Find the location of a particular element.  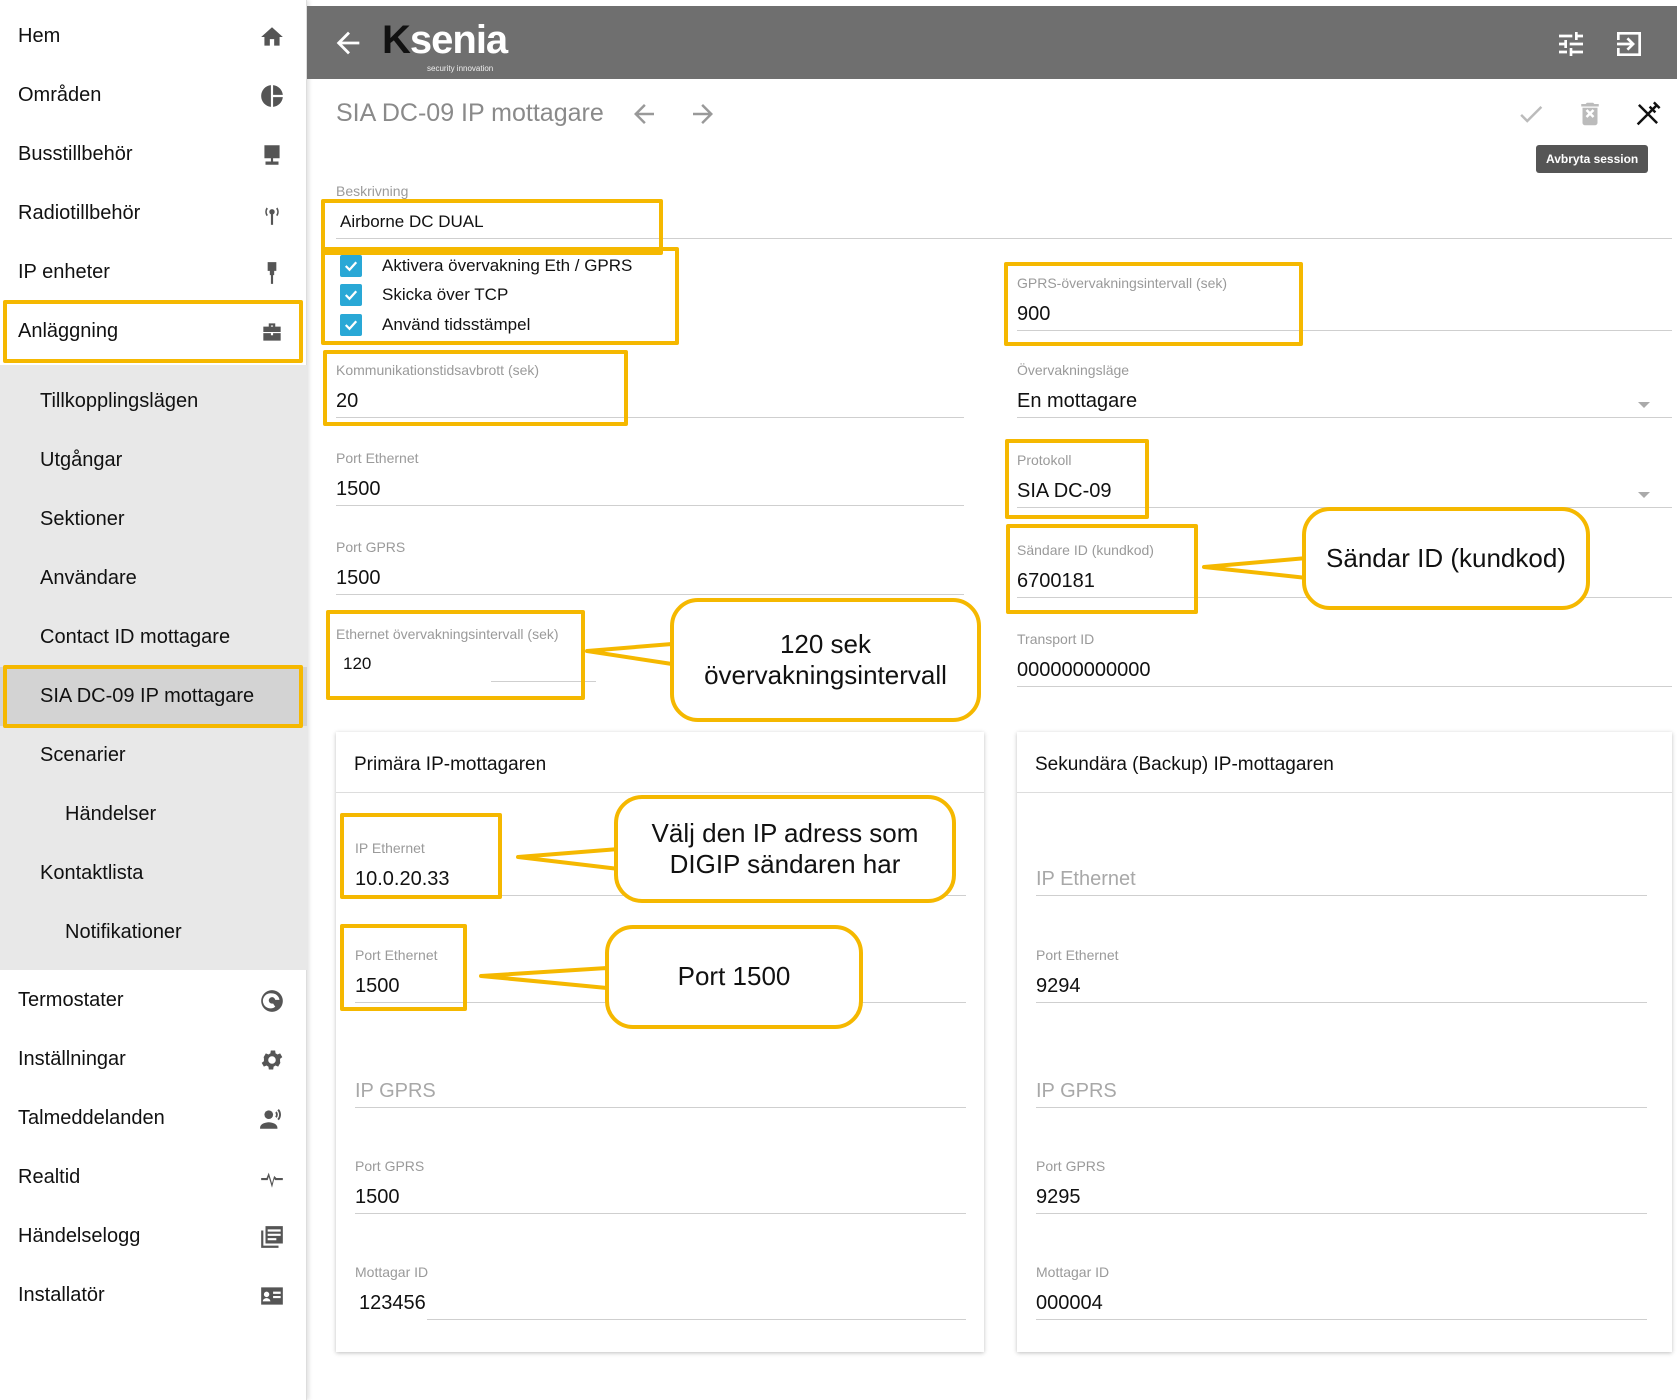

callout-sender-id: Sändar ID (kundkod) is located at coordinates (1446, 558).